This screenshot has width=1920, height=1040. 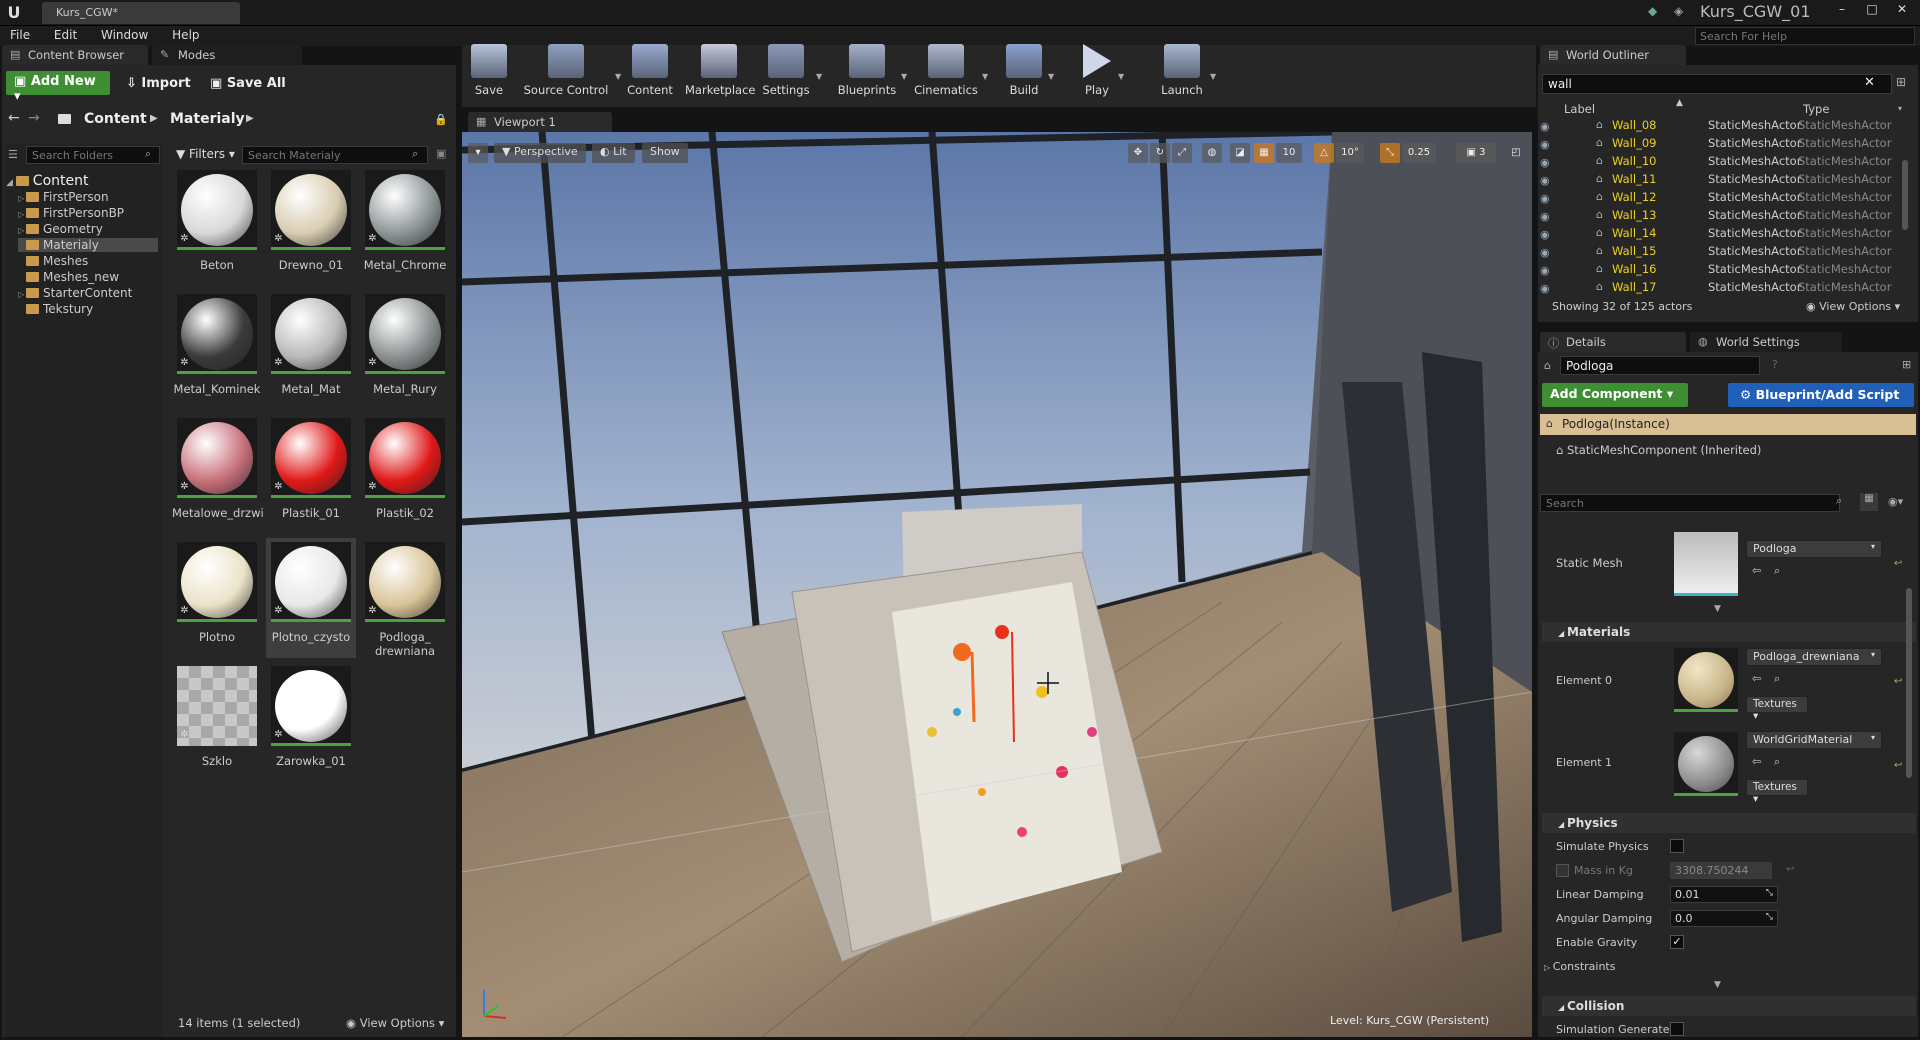 What do you see at coordinates (1613, 55) in the screenshot?
I see `tab-world-outliner: ▤ World Outliner` at bounding box center [1613, 55].